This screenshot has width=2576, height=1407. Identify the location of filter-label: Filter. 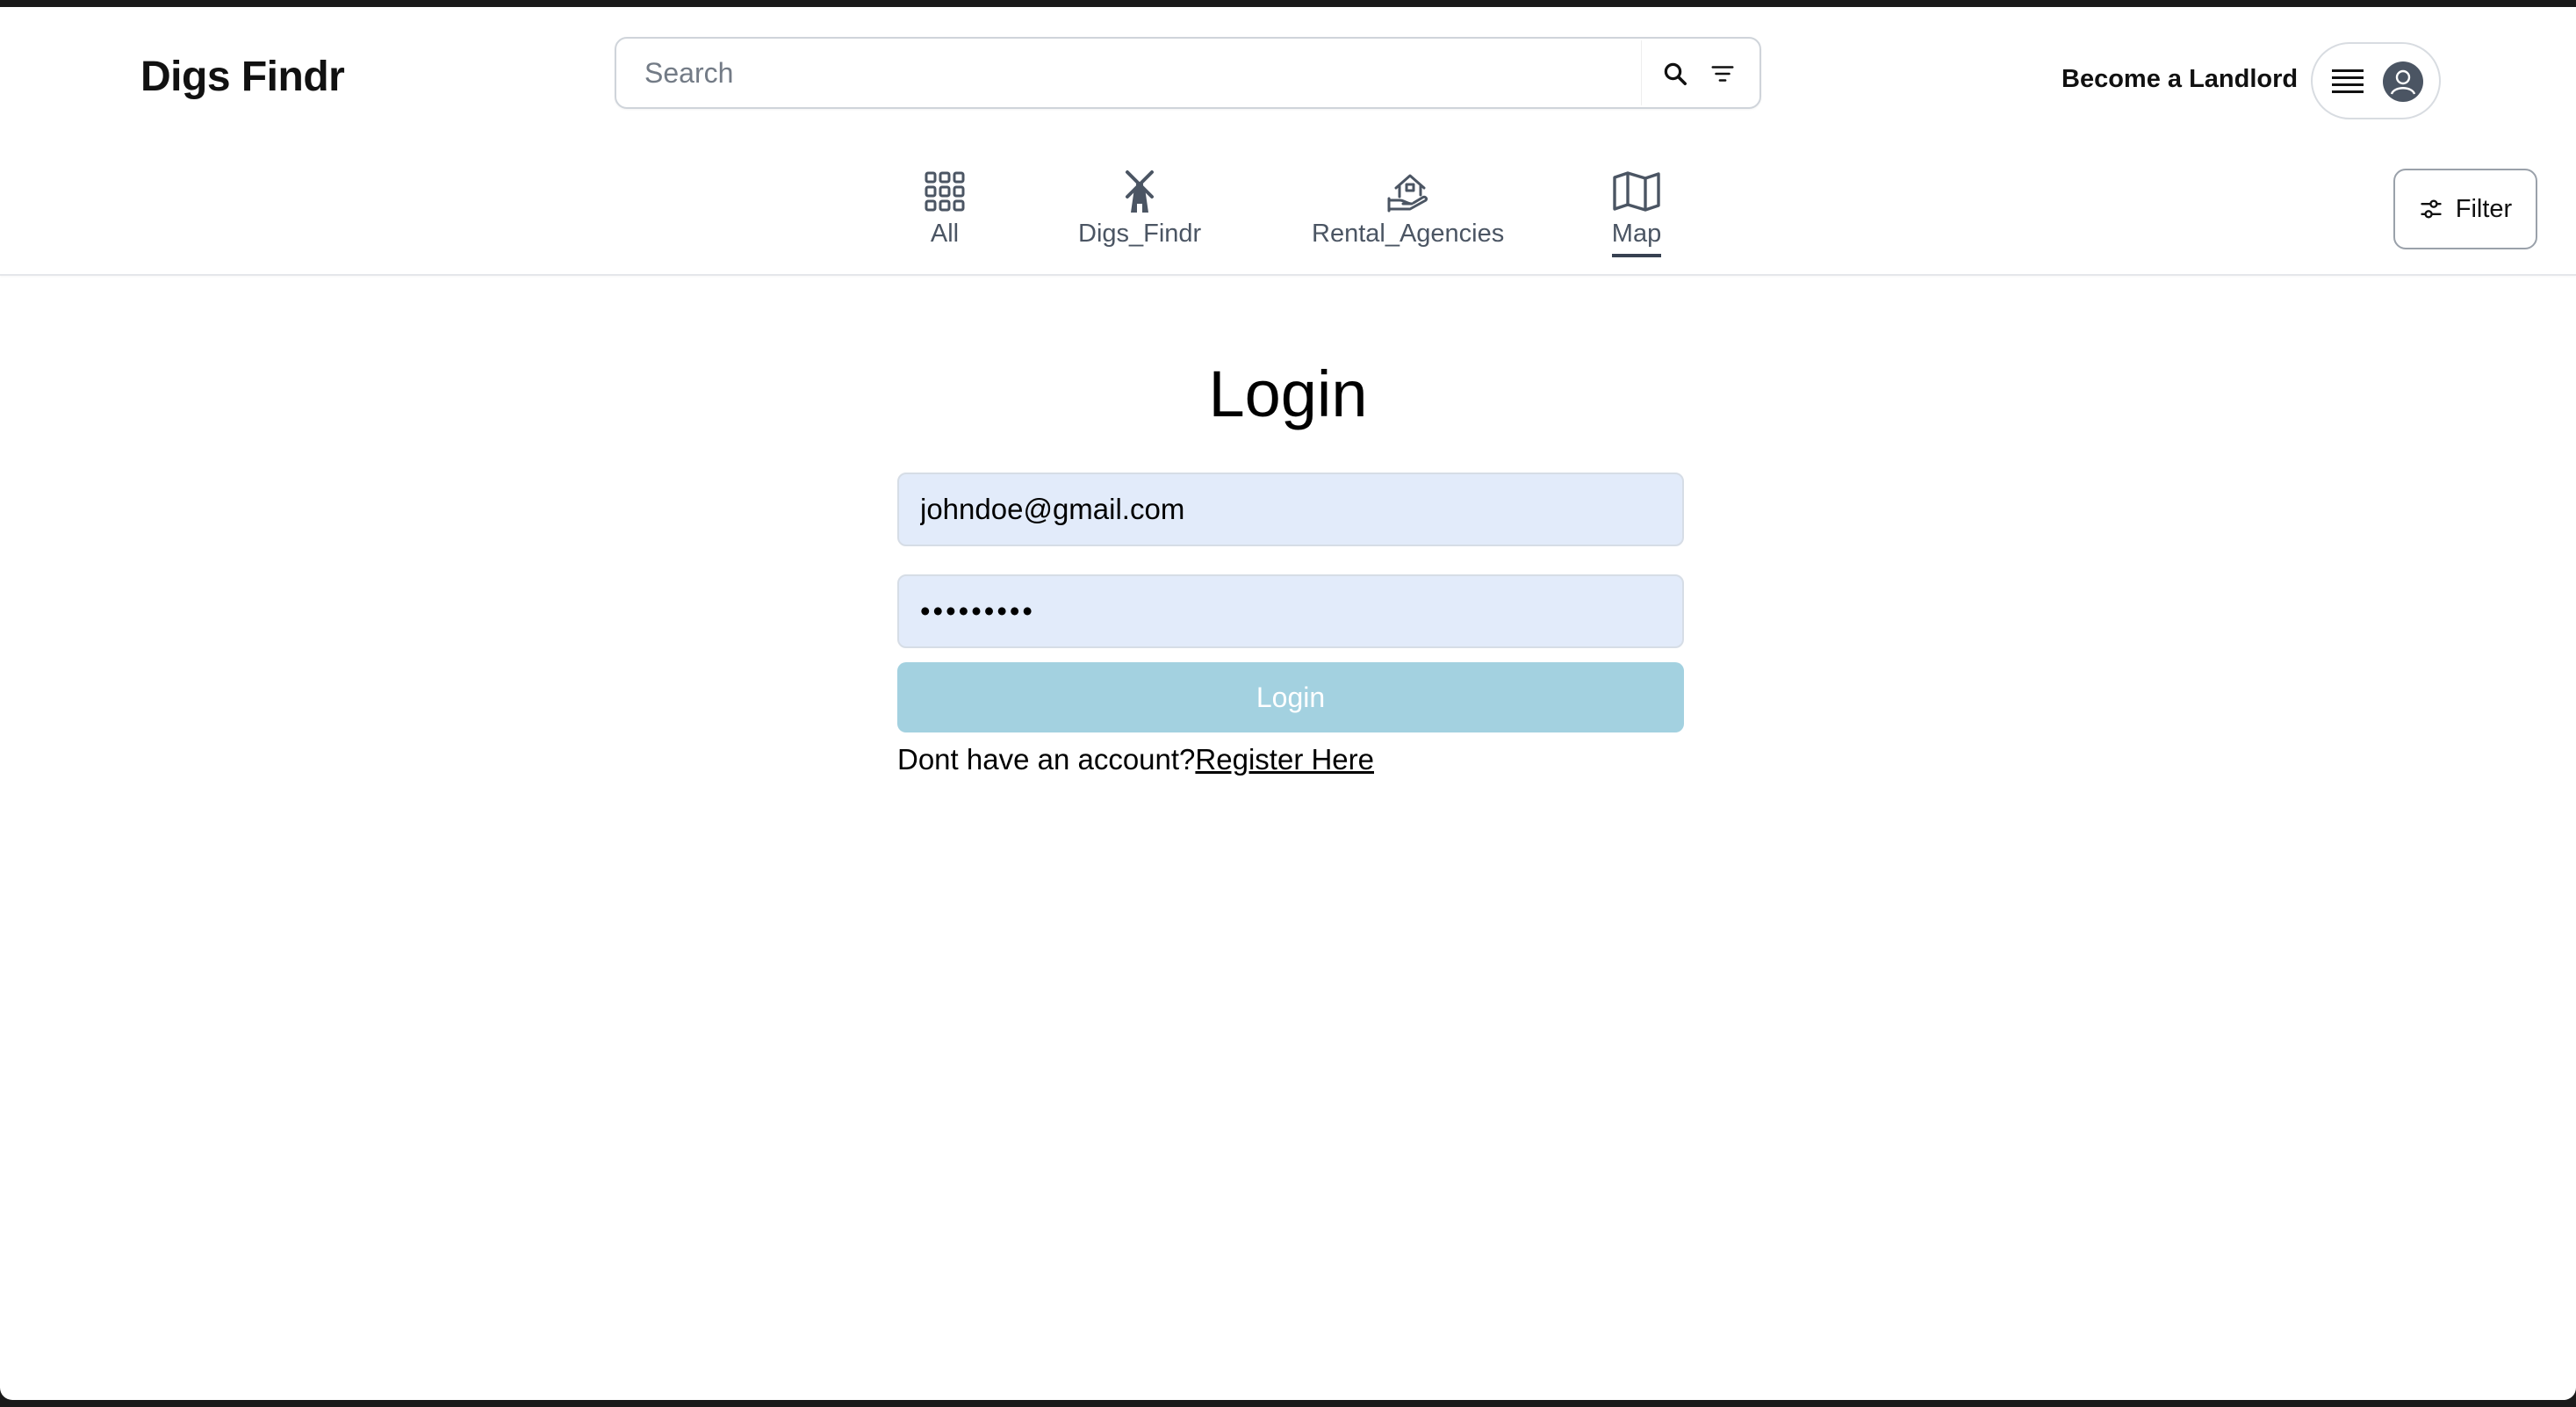
(2484, 208).